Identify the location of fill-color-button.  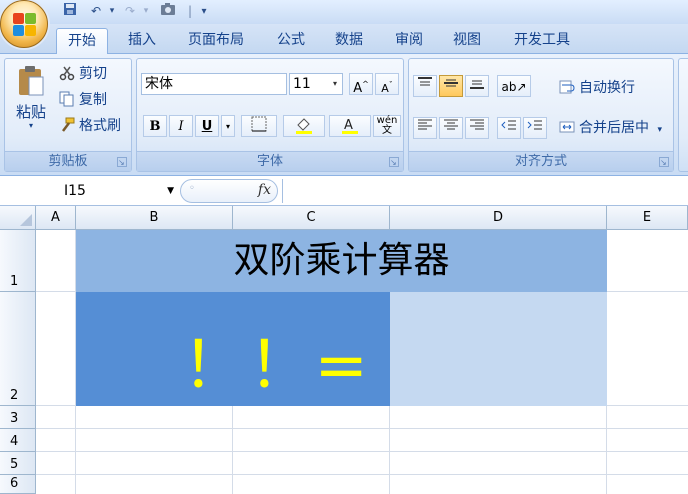
(304, 126).